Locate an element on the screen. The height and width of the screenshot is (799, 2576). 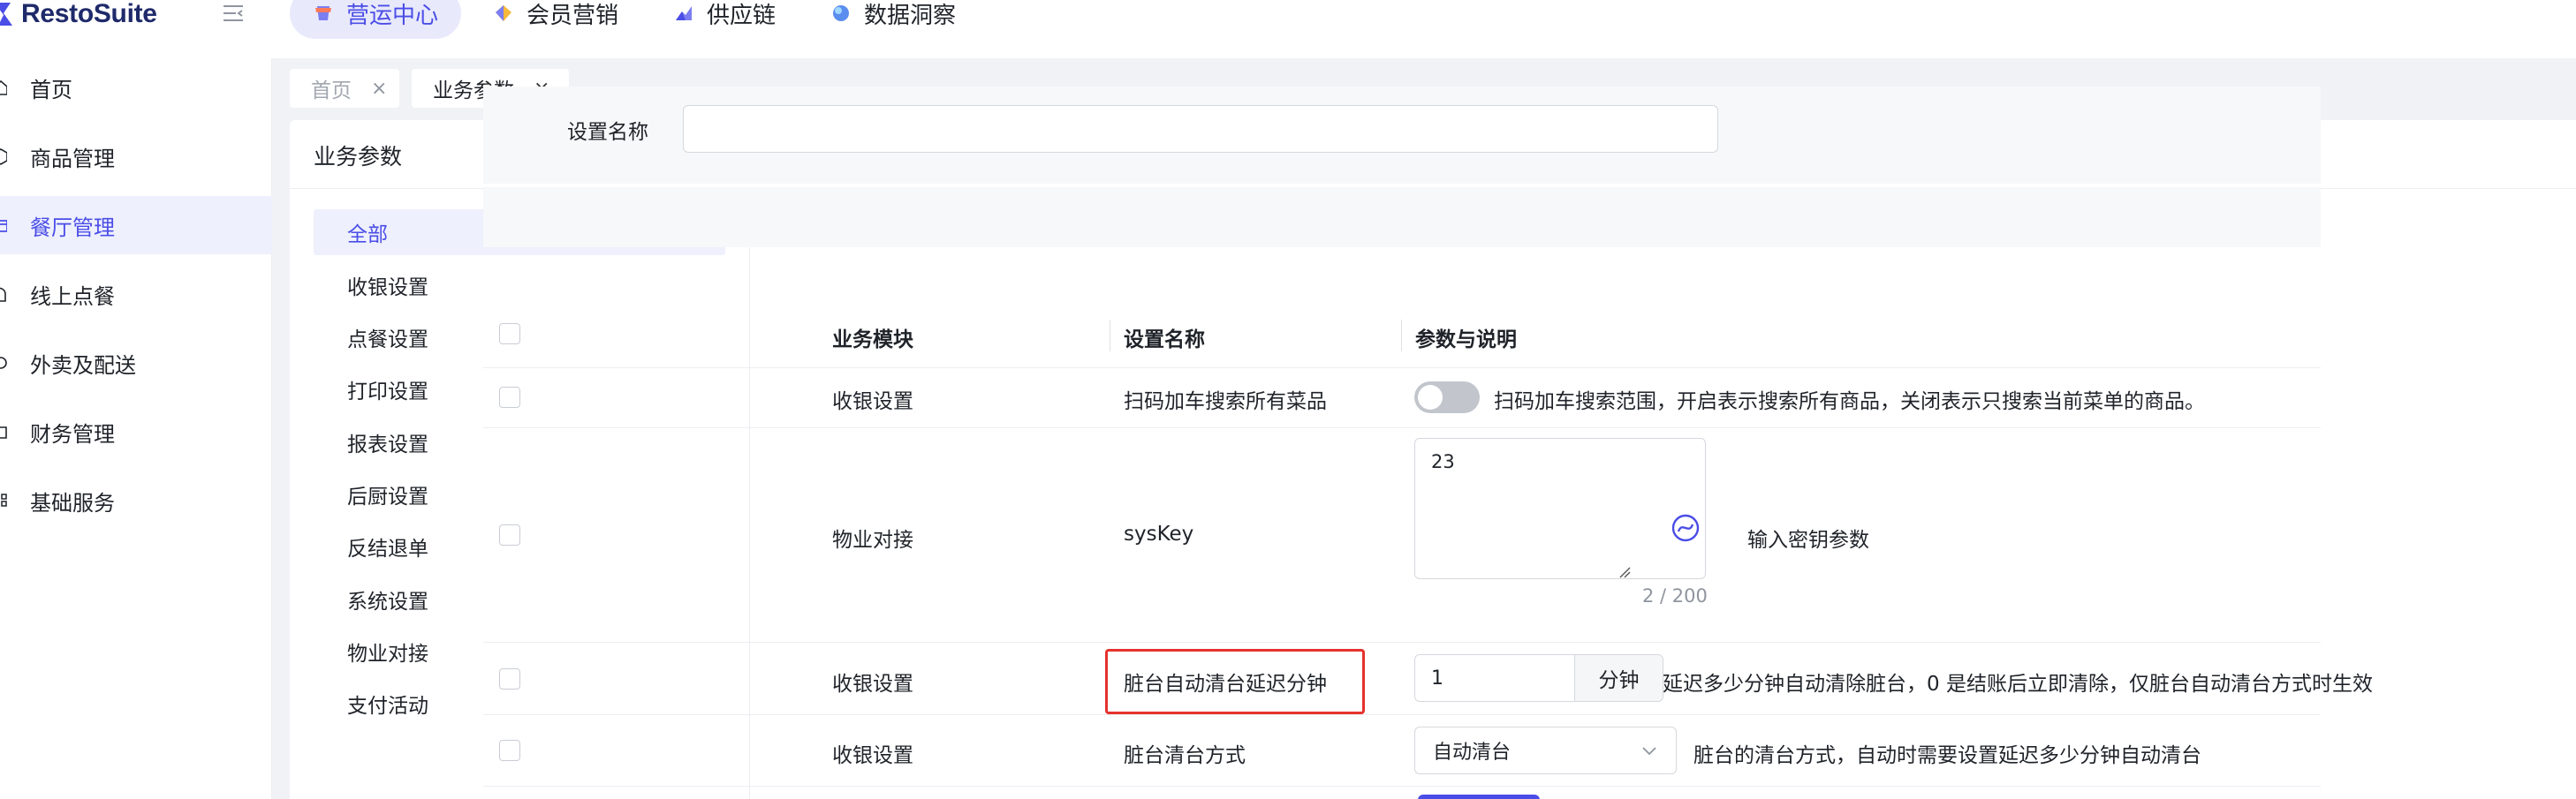
globe-icon is located at coordinates (841, 13).